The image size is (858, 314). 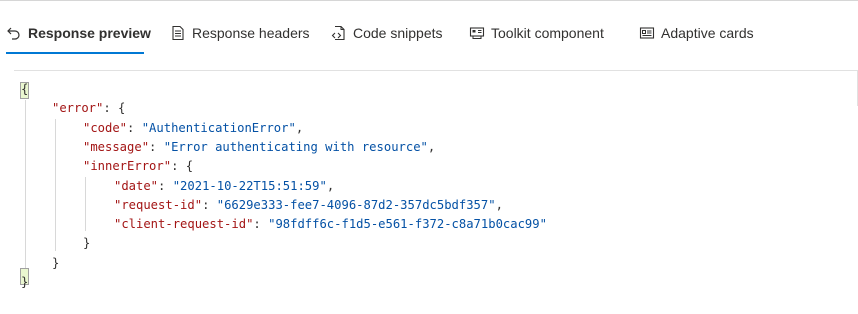 What do you see at coordinates (436, 70) in the screenshot?
I see `editor-top-border` at bounding box center [436, 70].